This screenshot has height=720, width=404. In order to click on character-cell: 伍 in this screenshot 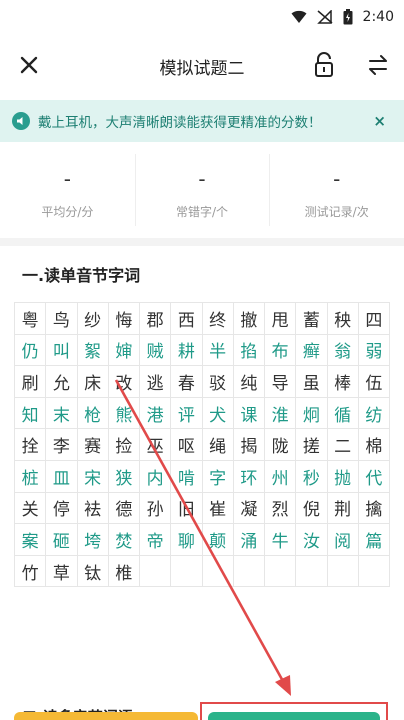, I will do `click(374, 382)`.